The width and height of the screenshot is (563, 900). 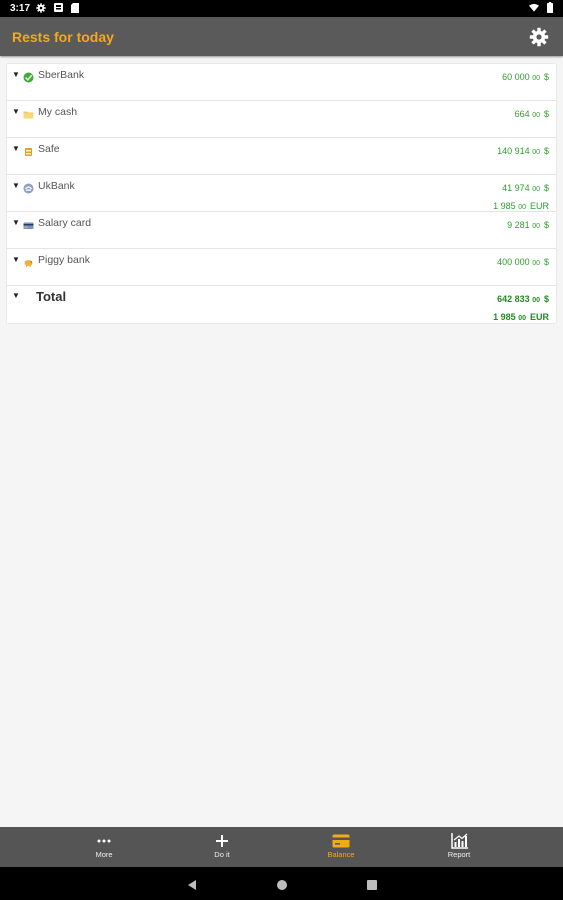 What do you see at coordinates (281, 304) in the screenshot?
I see `total-row: ▼ Total 642 833 00 $ 1 985 00 EUR` at bounding box center [281, 304].